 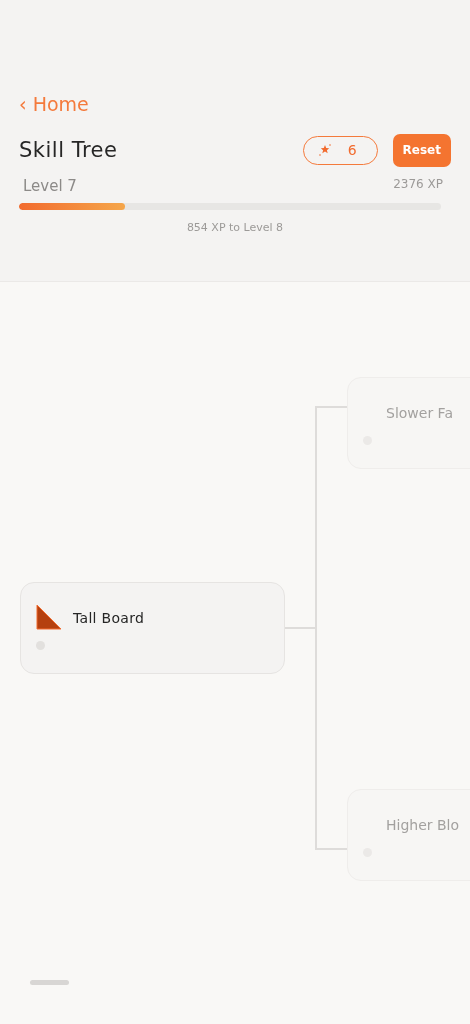 I want to click on scroll-indicator, so click(x=49, y=982).